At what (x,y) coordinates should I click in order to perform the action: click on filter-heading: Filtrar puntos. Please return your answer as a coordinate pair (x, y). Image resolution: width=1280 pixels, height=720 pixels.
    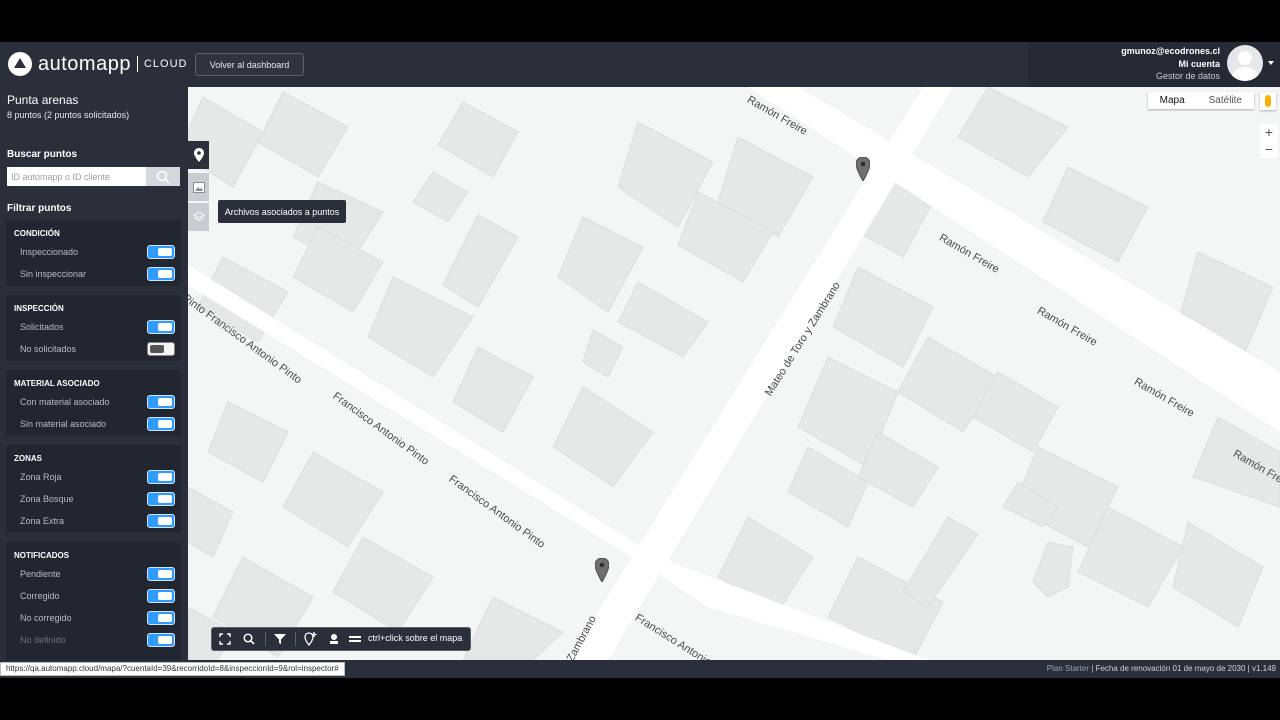
    Looking at the image, I should click on (39, 208).